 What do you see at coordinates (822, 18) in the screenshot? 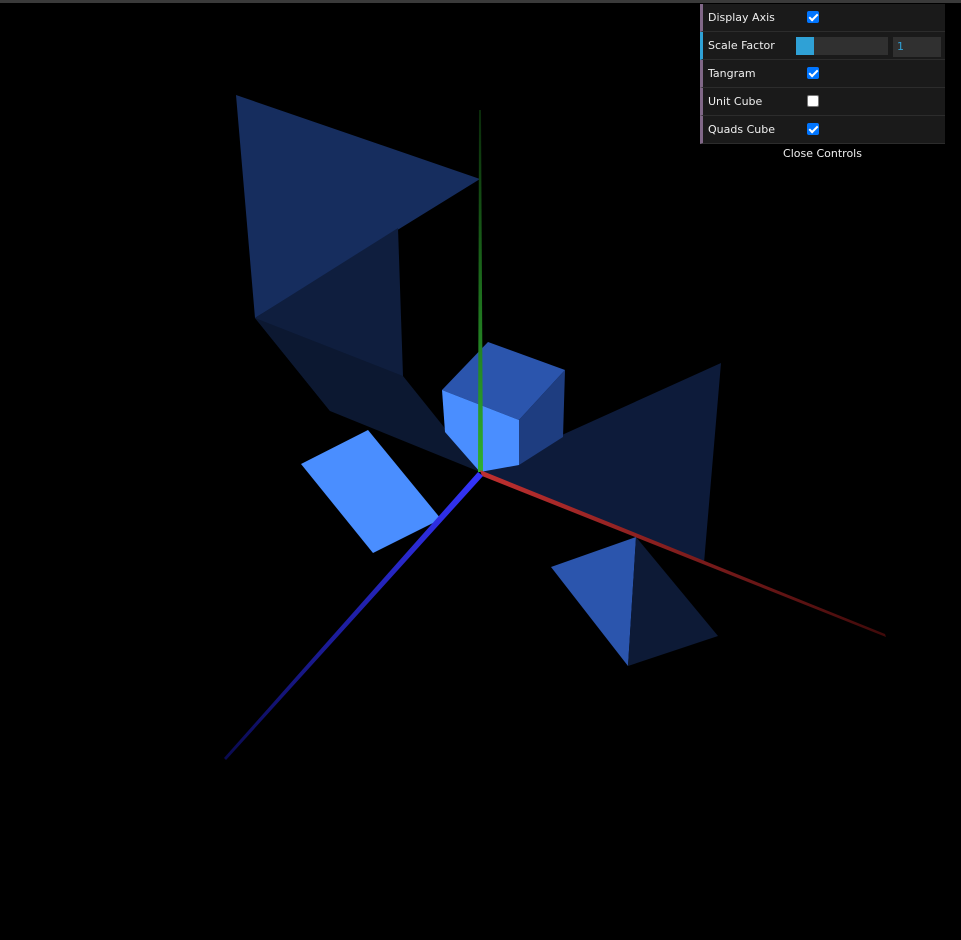
I see `display-axis-row: Display Axis` at bounding box center [822, 18].